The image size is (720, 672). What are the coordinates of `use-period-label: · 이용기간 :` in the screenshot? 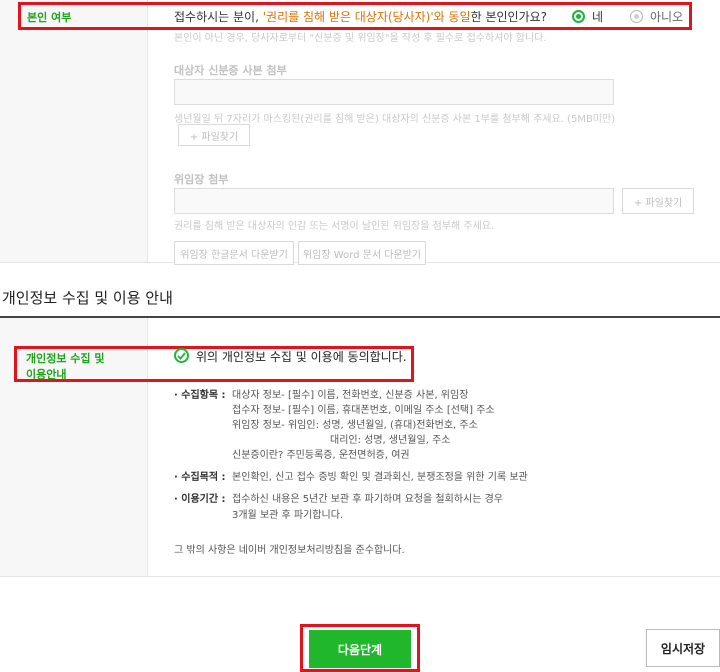 It's located at (200, 499).